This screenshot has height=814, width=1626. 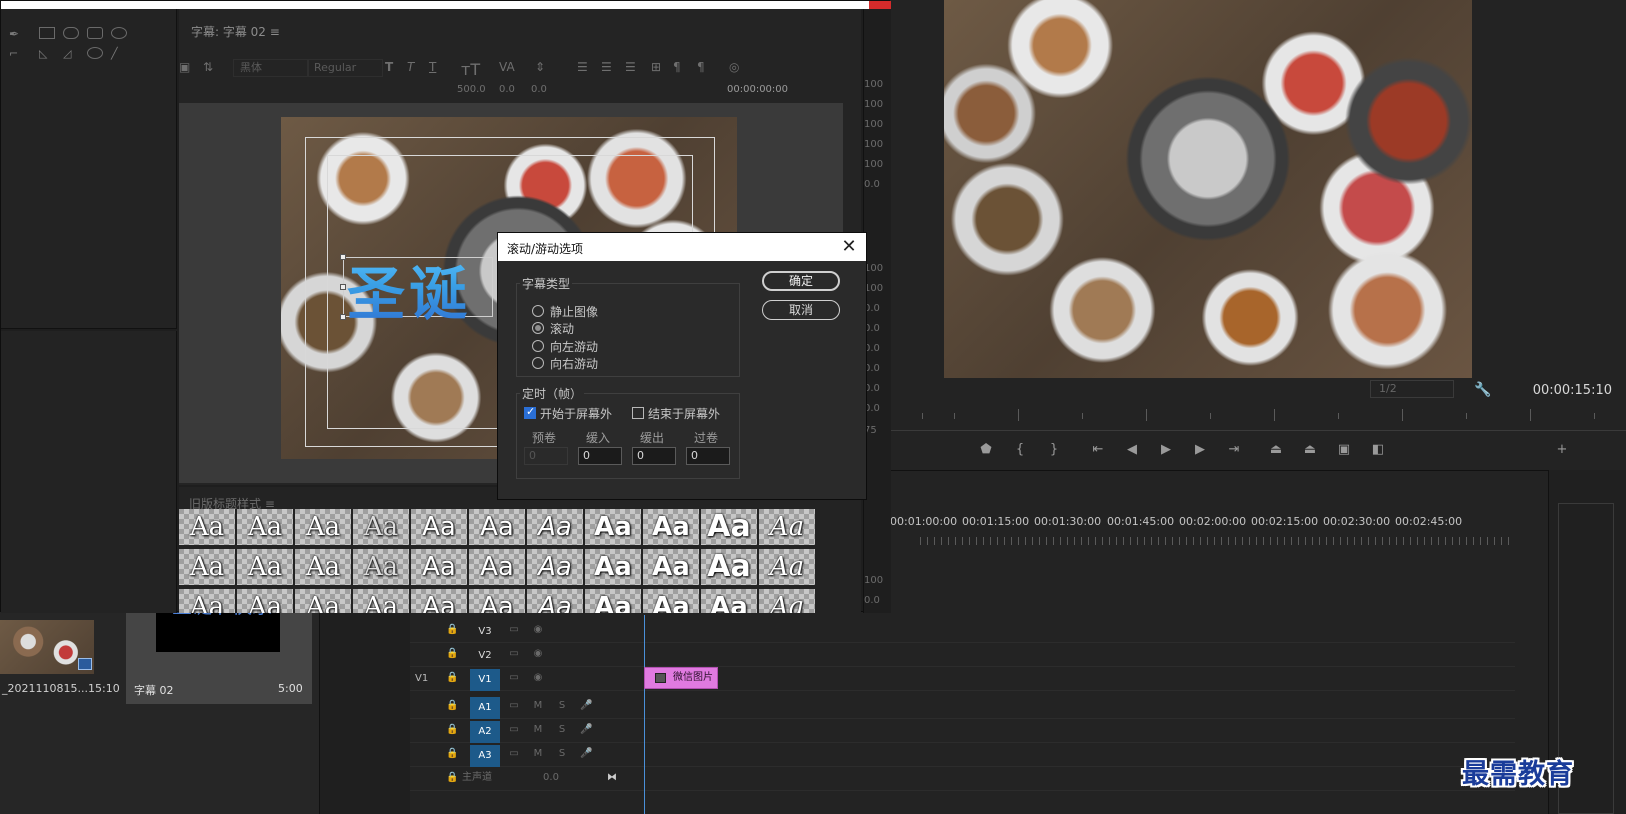 What do you see at coordinates (409, 289) in the screenshot?
I see `title-text: 圣诞` at bounding box center [409, 289].